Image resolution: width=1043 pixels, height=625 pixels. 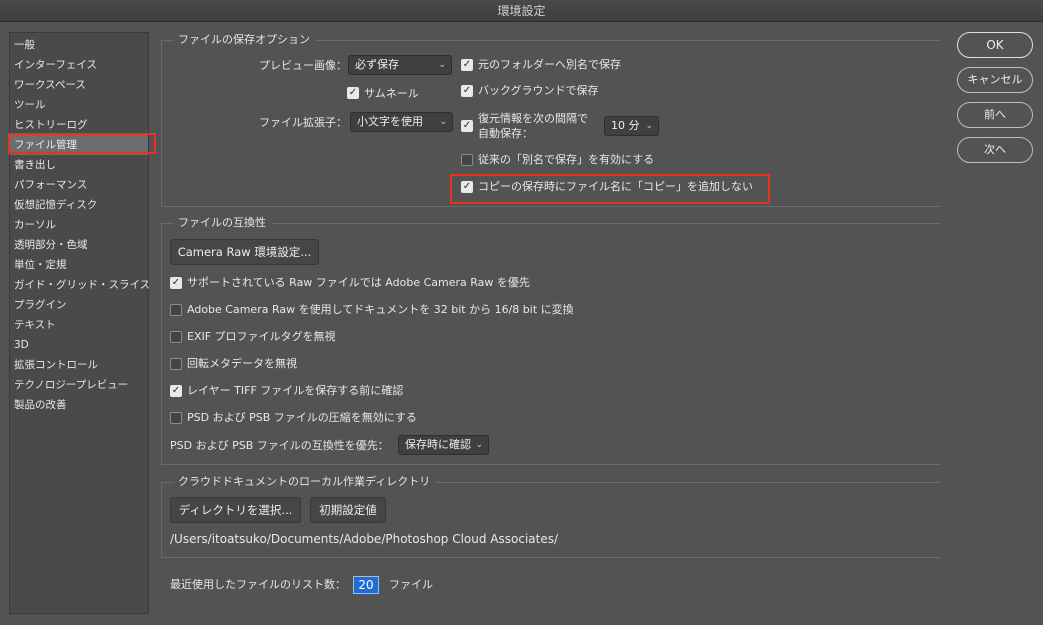 What do you see at coordinates (615, 186) in the screenshot?
I see `no-copy-suffix-label: コピーの保存時にファイル名に「コピー」を追加しない` at bounding box center [615, 186].